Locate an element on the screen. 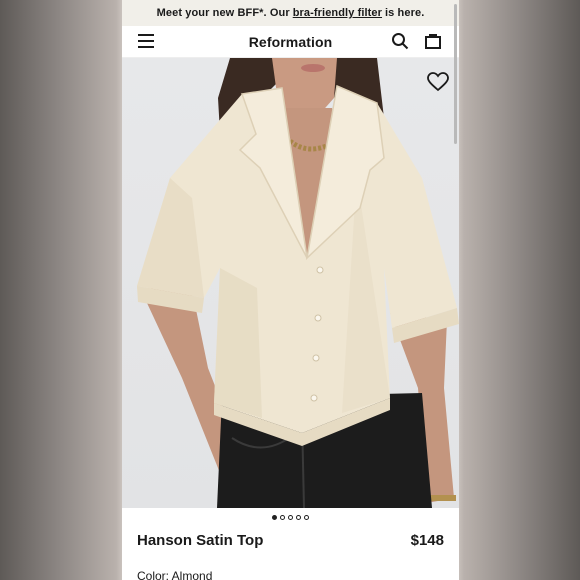 This screenshot has width=580, height=580. image-pagination is located at coordinates (290, 517).